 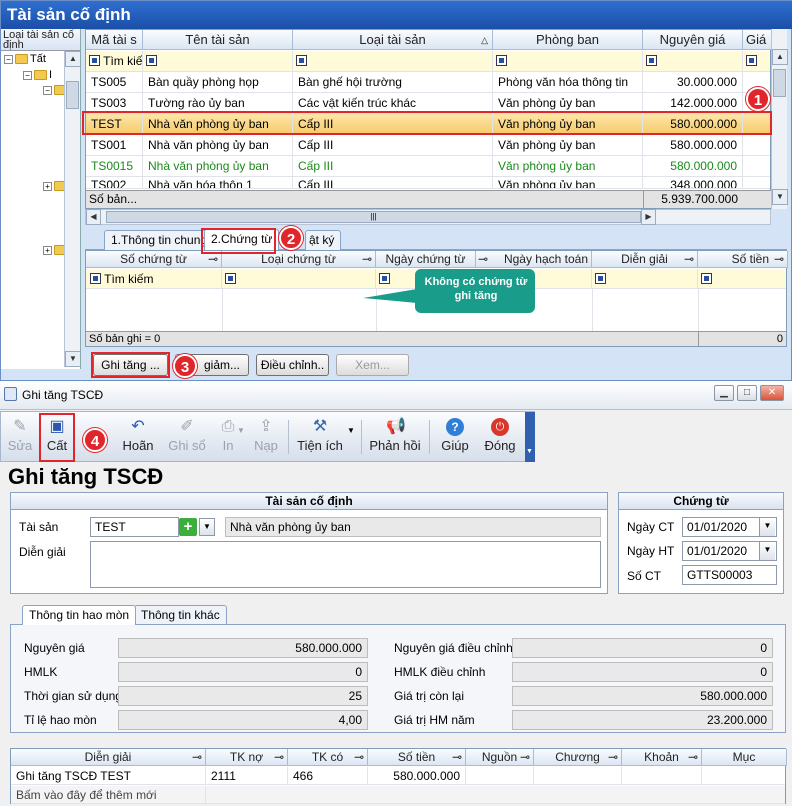 I want to click on asset-code-input: TEST, so click(x=134, y=527).